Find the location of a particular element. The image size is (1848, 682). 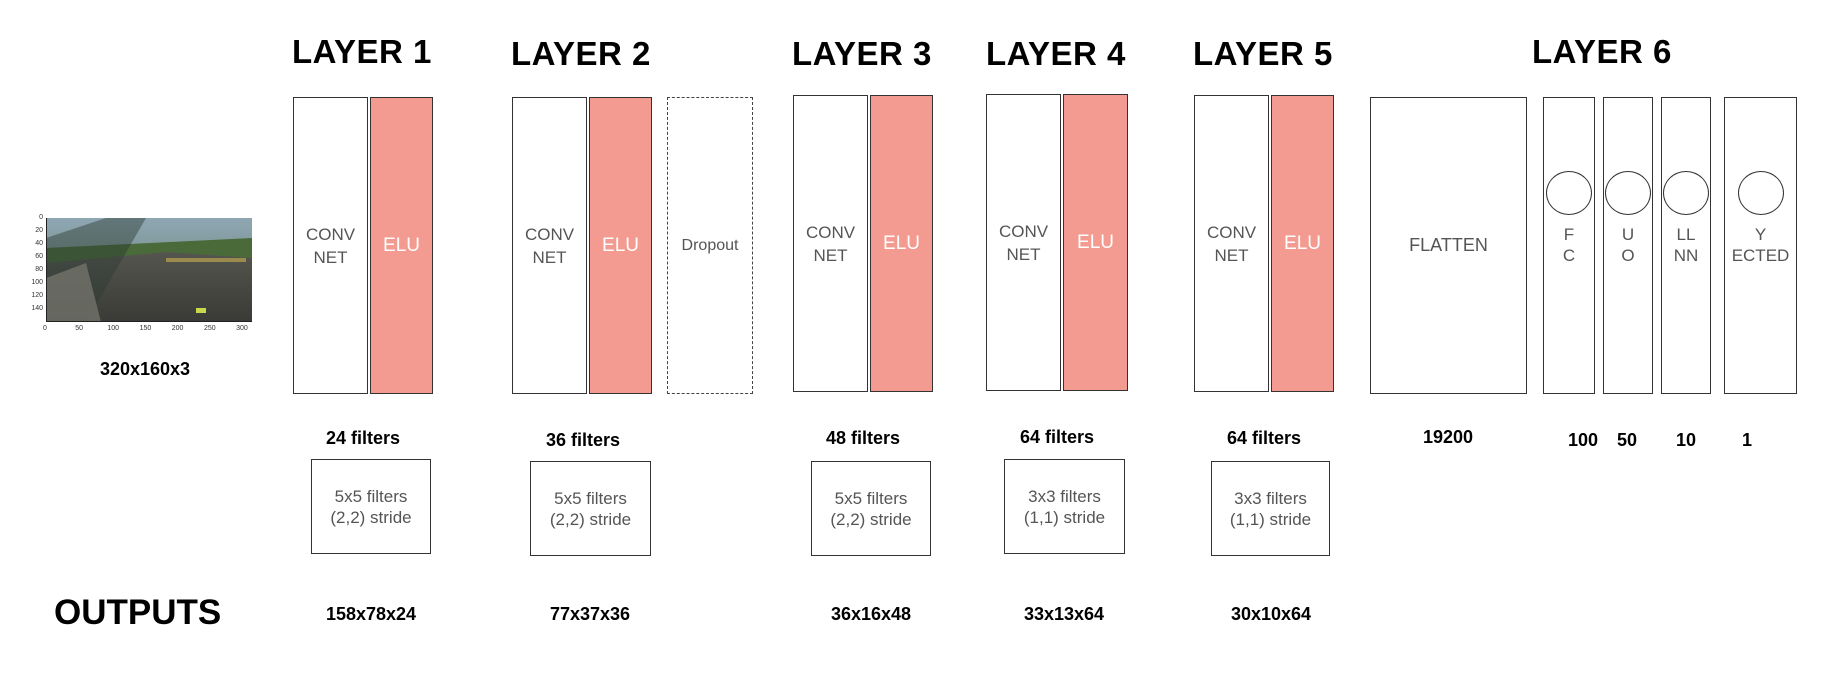

fc-text-bottom: NN is located at coordinates (1686, 255).